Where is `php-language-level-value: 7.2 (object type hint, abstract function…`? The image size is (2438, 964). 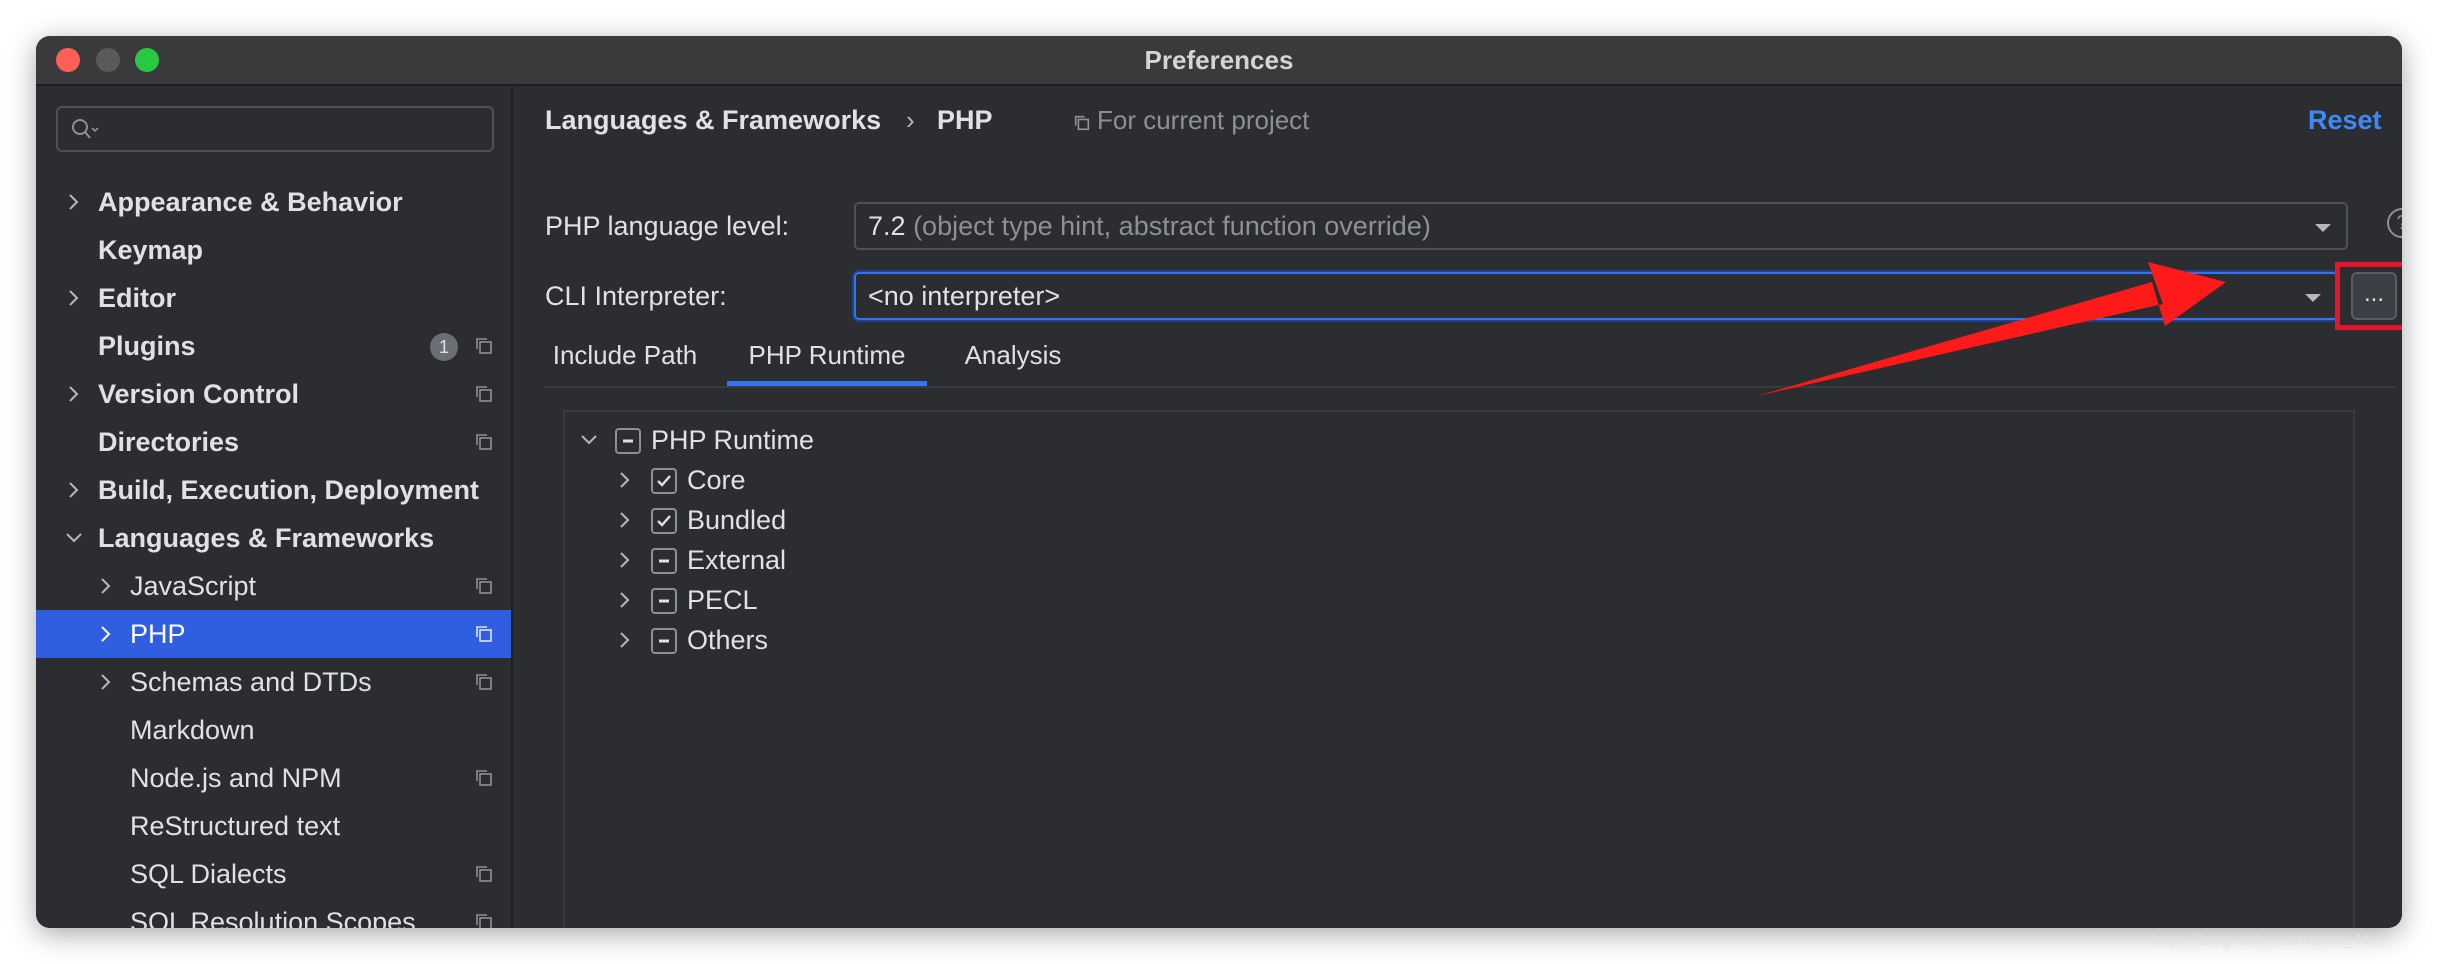 php-language-level-value: 7.2 (object type hint, abstract function… is located at coordinates (1149, 226).